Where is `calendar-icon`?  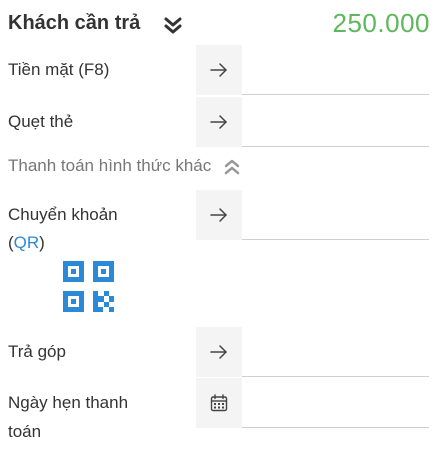
calendar-icon is located at coordinates (219, 403).